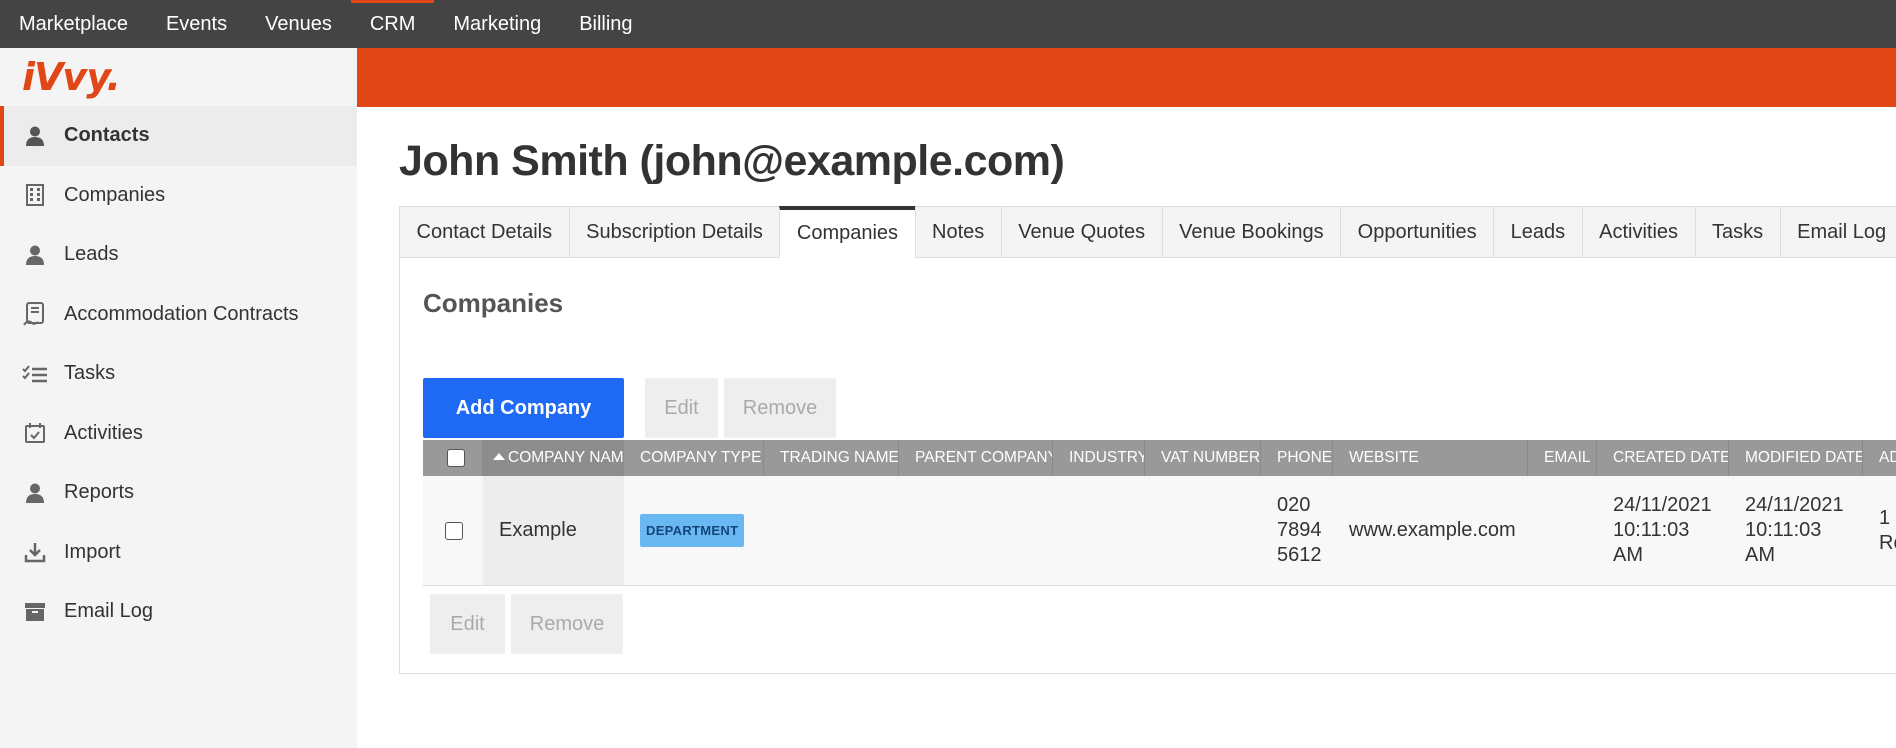  I want to click on modified-date-line: 10:11:03, so click(1783, 530).